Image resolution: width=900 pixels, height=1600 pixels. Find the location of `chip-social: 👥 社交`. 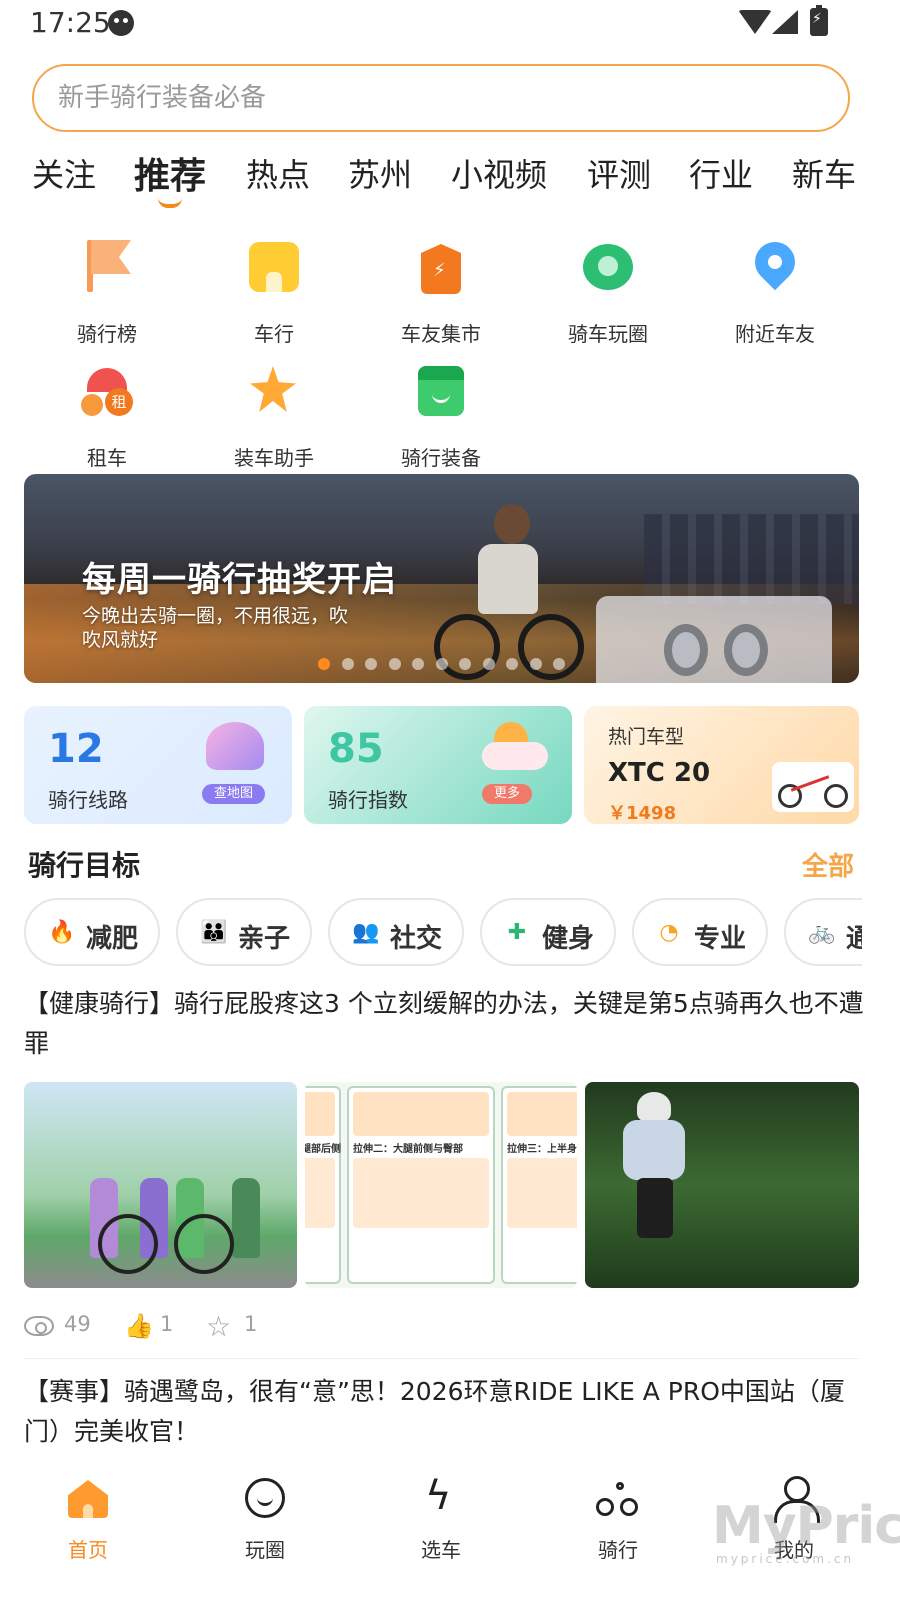

chip-social: 👥 社交 is located at coordinates (396, 932).